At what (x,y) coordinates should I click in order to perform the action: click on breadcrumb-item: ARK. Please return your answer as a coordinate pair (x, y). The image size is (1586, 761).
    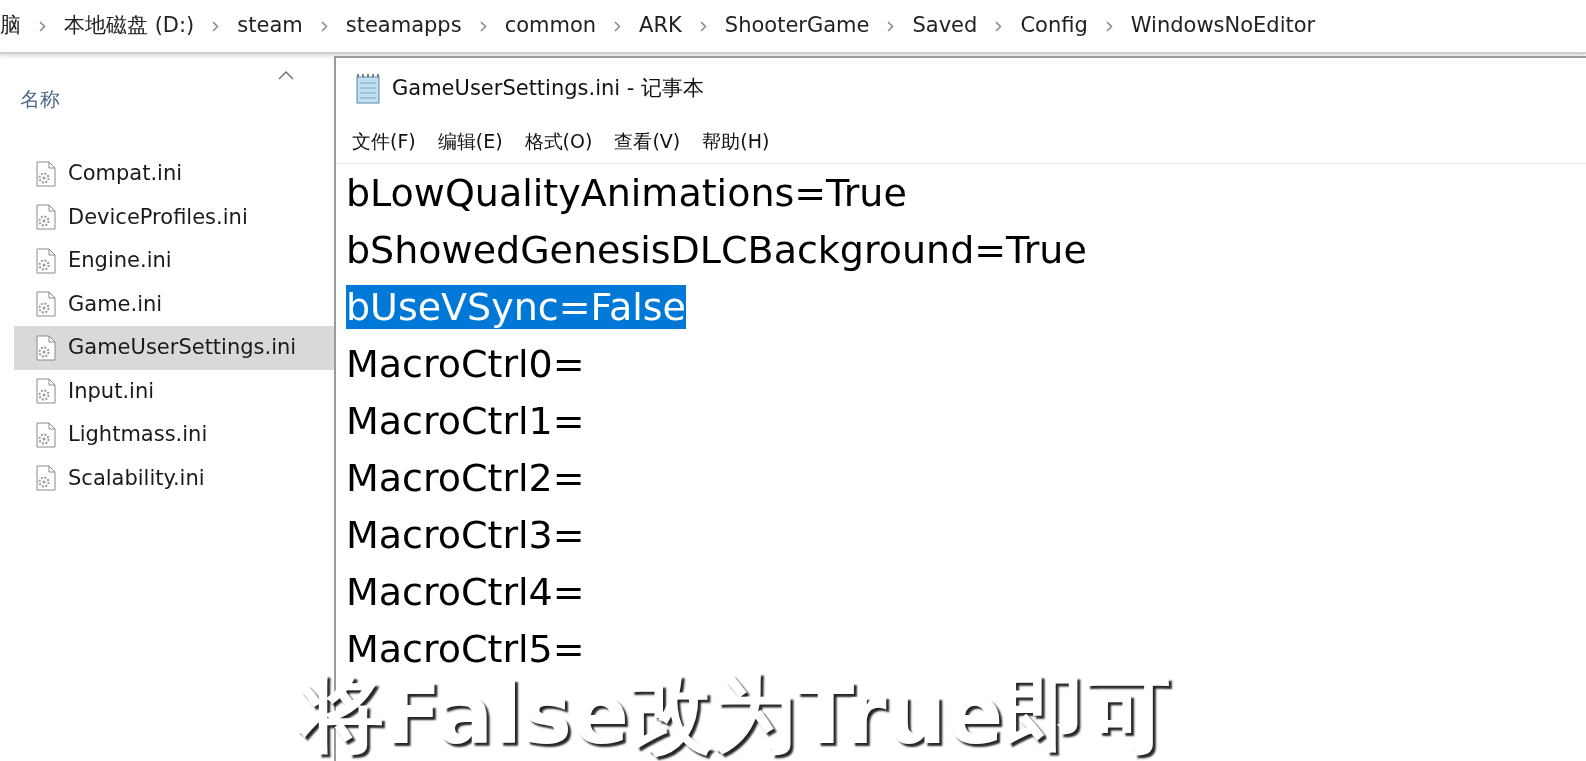
    Looking at the image, I should click on (660, 26).